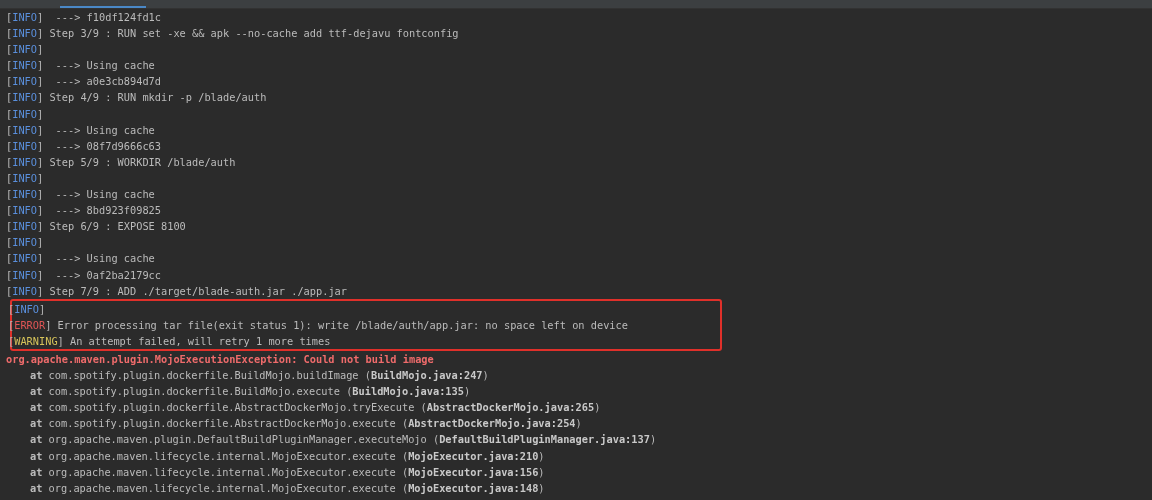 The width and height of the screenshot is (1152, 500). I want to click on stack-method: com.spotify.plugin.dockerfile.AbstractDockerMojo.tryExecute, so click(231, 407).